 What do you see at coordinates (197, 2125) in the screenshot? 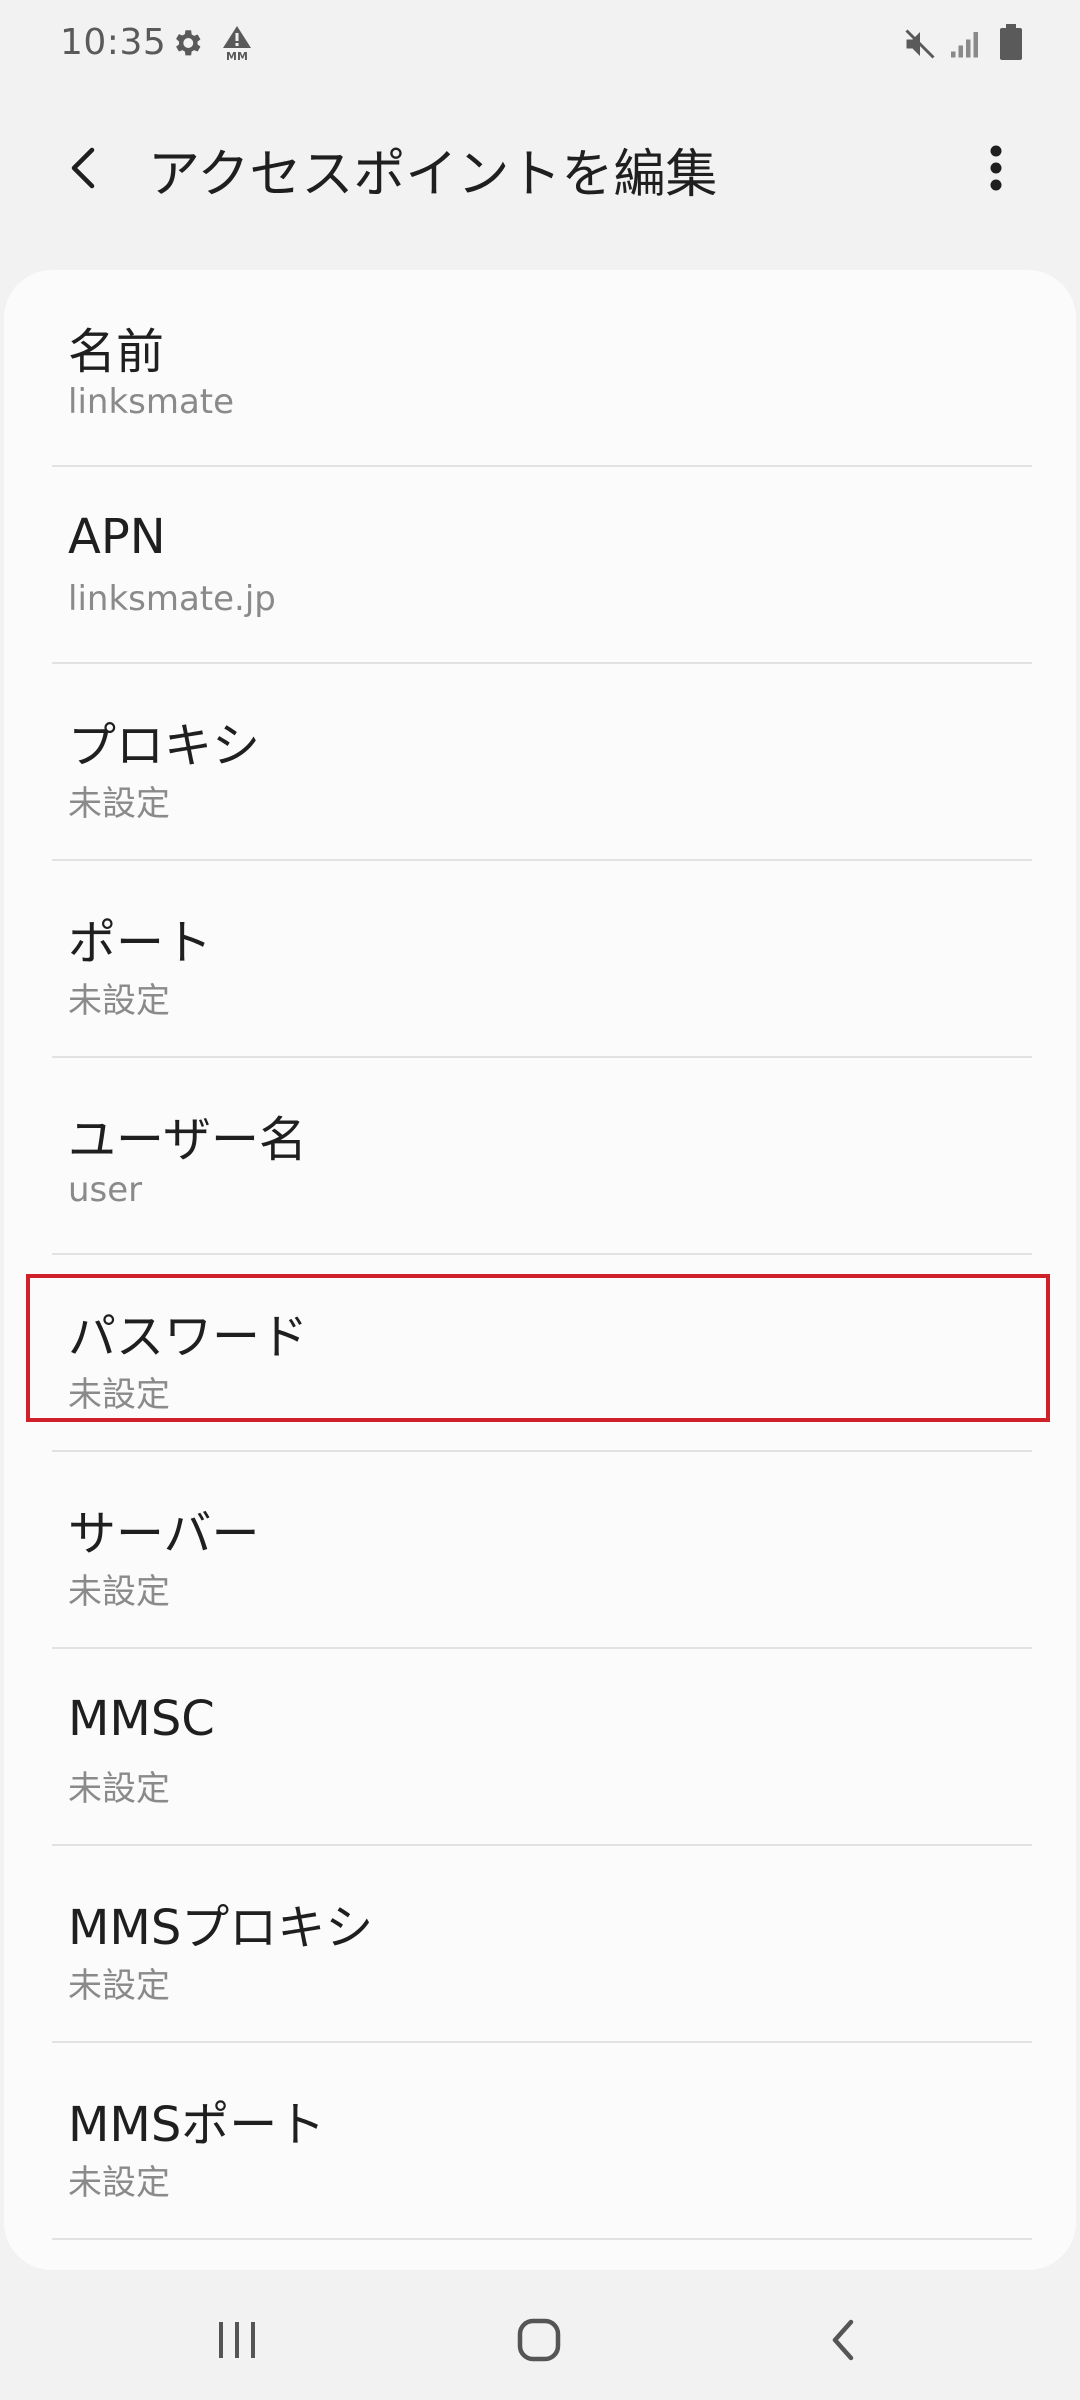
I see `setting-label: MMSポート` at bounding box center [197, 2125].